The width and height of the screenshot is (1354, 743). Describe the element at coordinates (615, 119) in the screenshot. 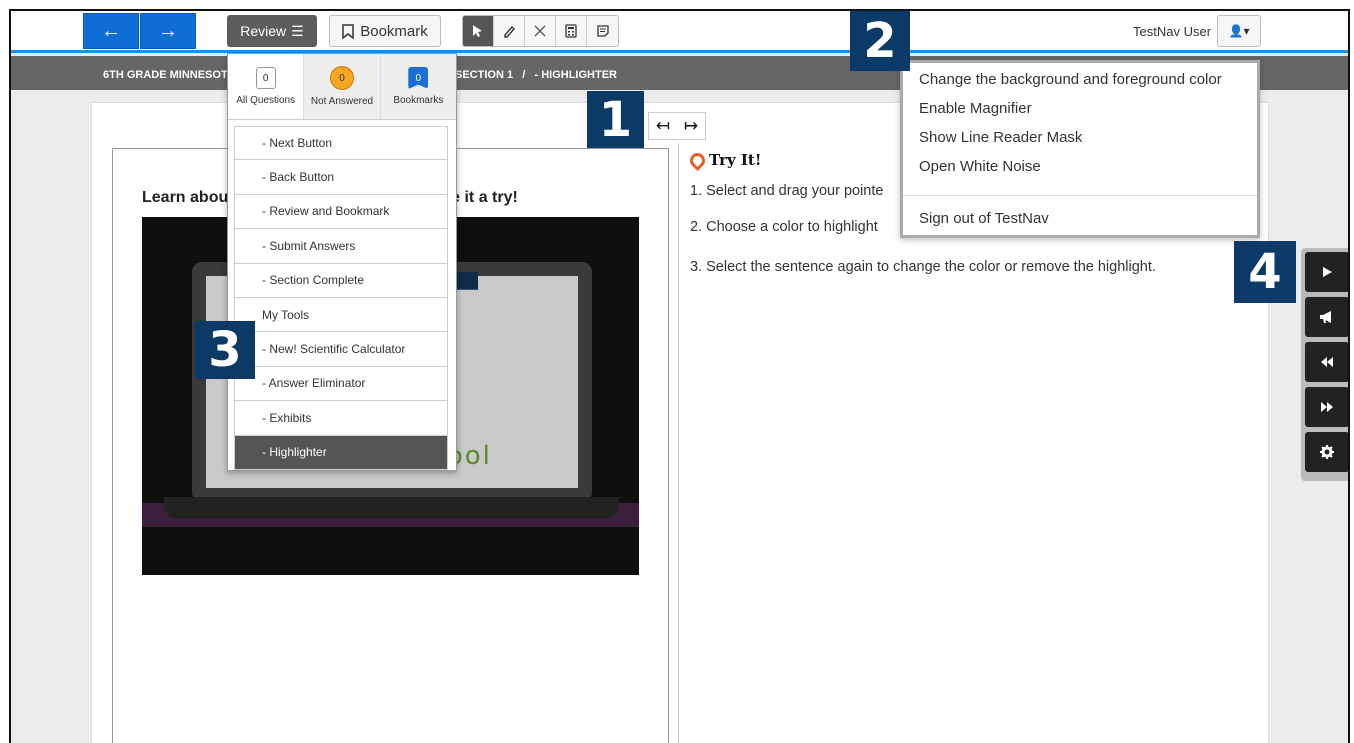

I see `callout-badge-1: 1` at that location.